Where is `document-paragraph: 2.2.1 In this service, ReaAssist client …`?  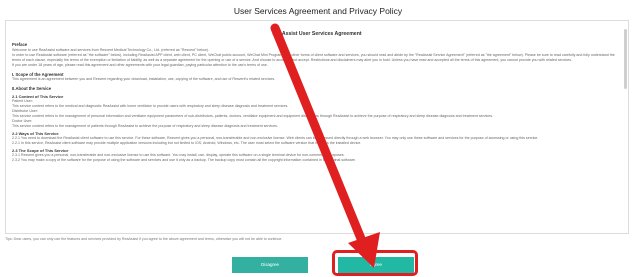 document-paragraph: 2.2.1 In this service, ReaAssist client … is located at coordinates (187, 142).